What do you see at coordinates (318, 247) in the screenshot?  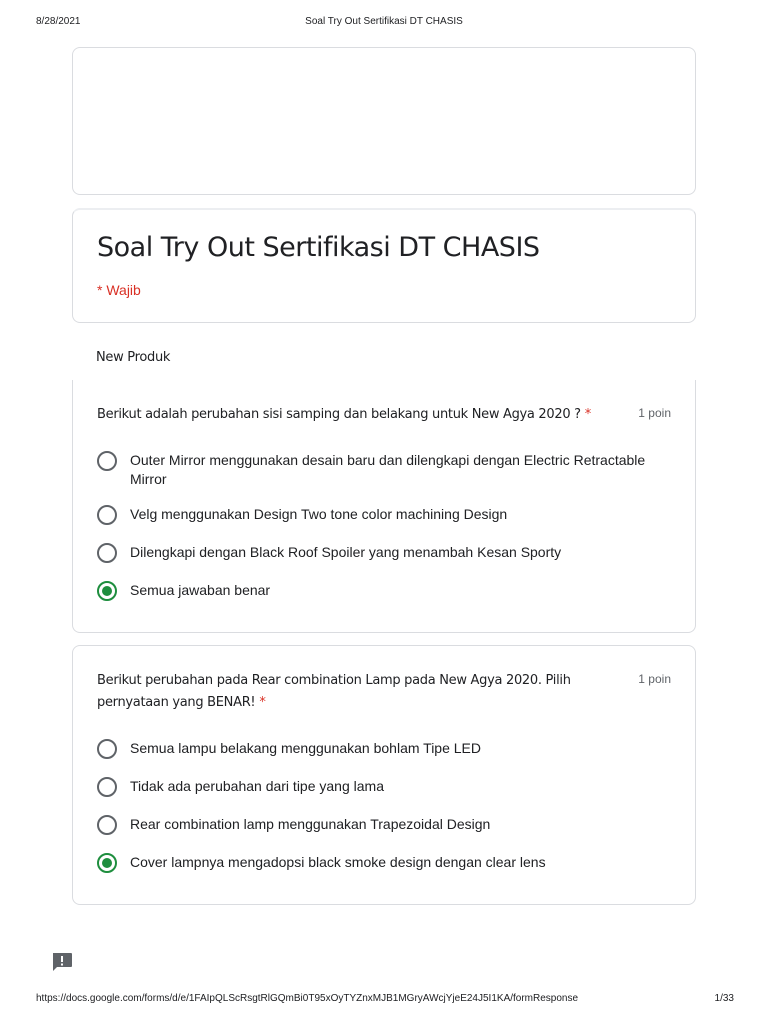 I see `form-title: Soal Try Out Sertifikasi DT CHASIS` at bounding box center [318, 247].